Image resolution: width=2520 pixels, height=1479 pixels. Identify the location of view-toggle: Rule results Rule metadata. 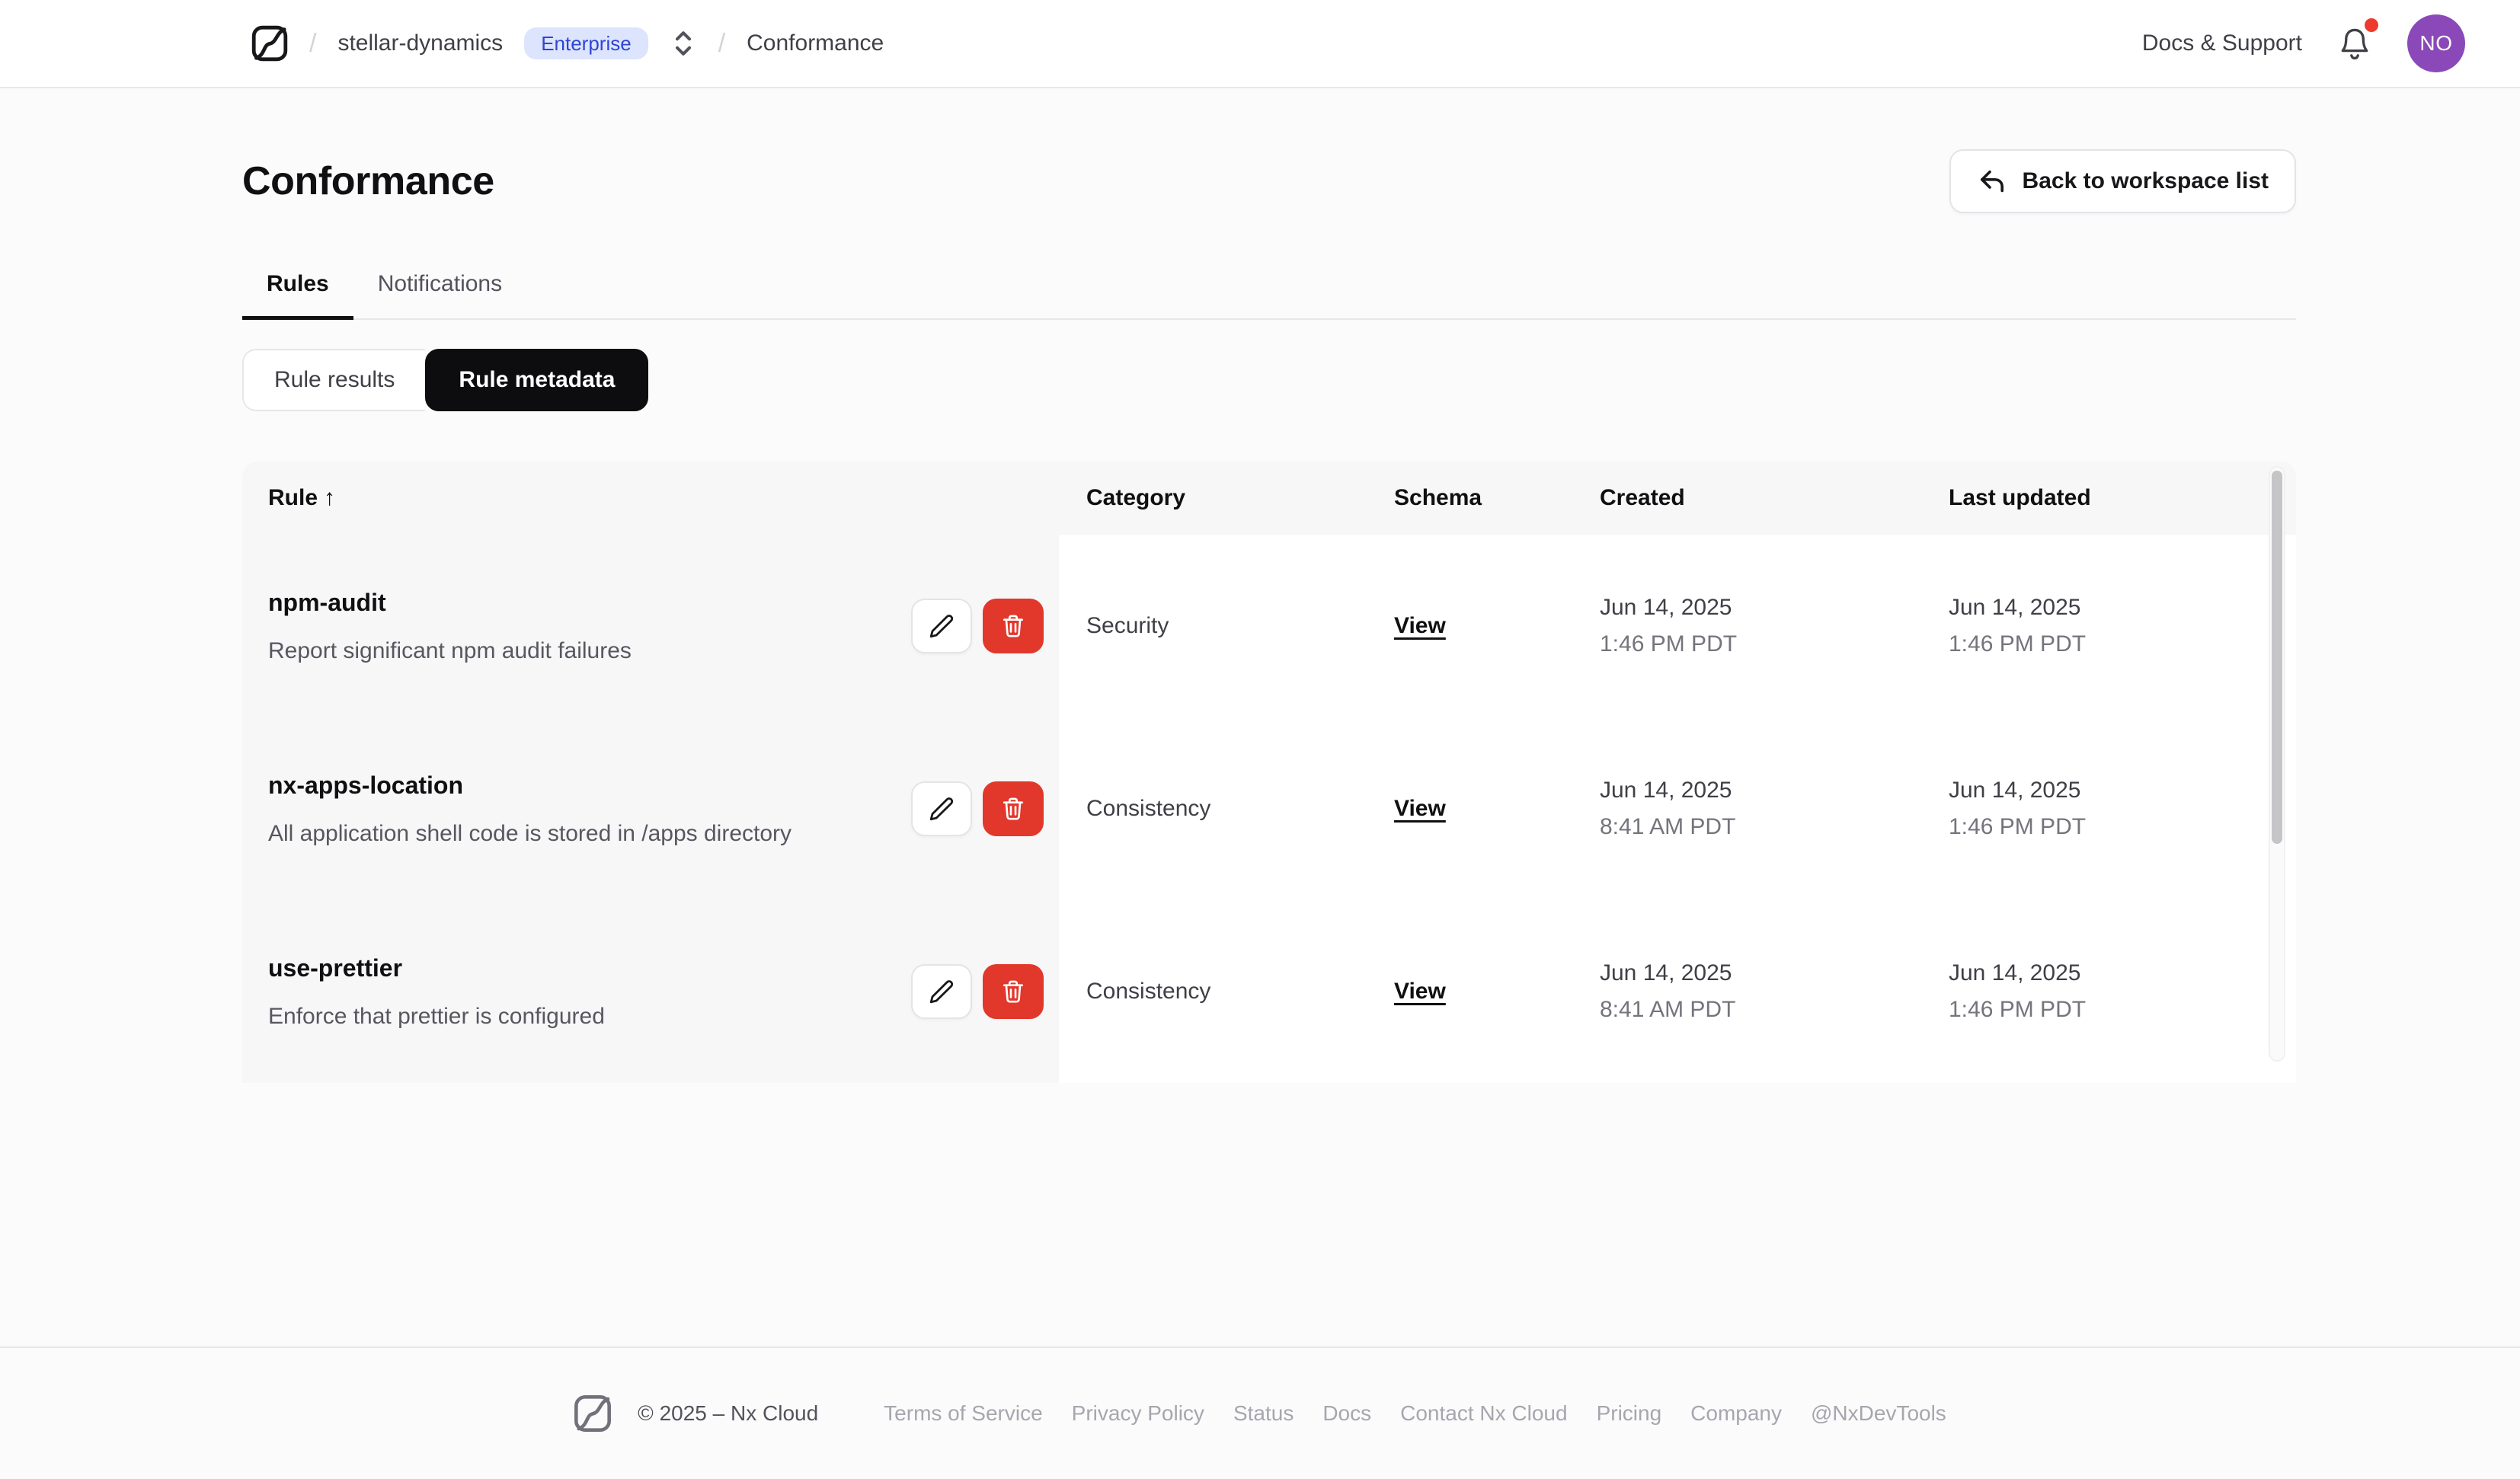
(1269, 380).